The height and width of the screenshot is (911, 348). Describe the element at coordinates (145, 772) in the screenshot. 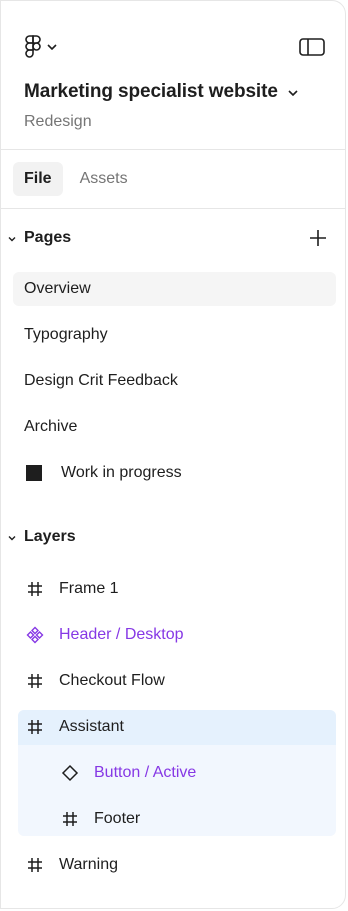

I see `layer-item-label: Button / Active` at that location.